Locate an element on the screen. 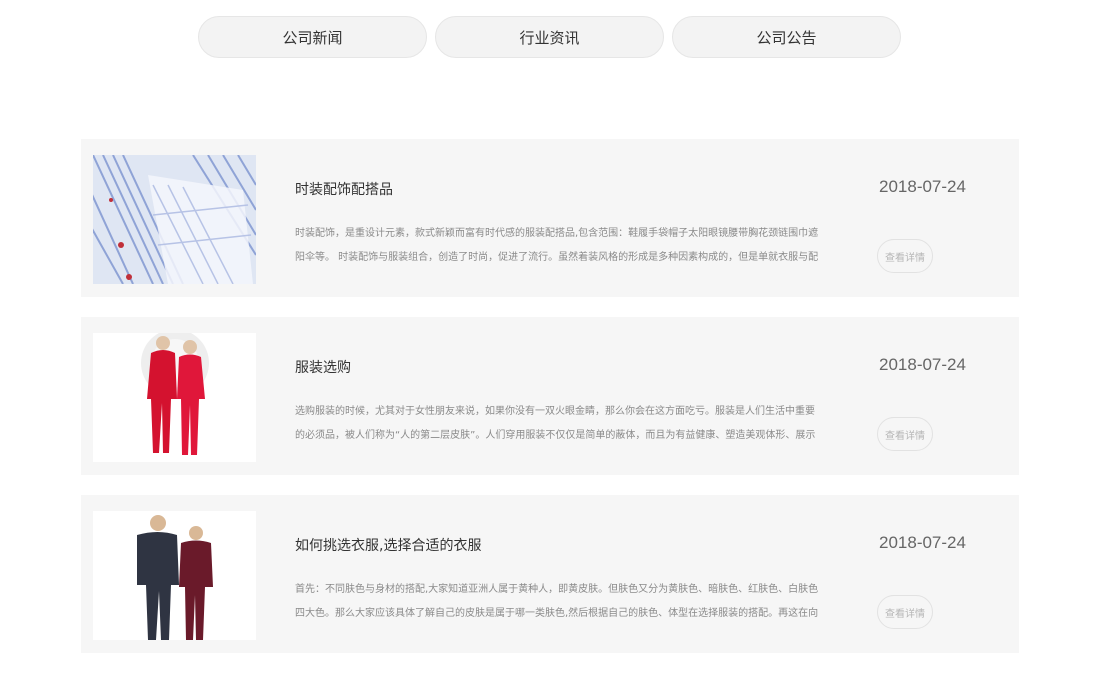  tab-company-announcement: 公司公告 is located at coordinates (786, 37).